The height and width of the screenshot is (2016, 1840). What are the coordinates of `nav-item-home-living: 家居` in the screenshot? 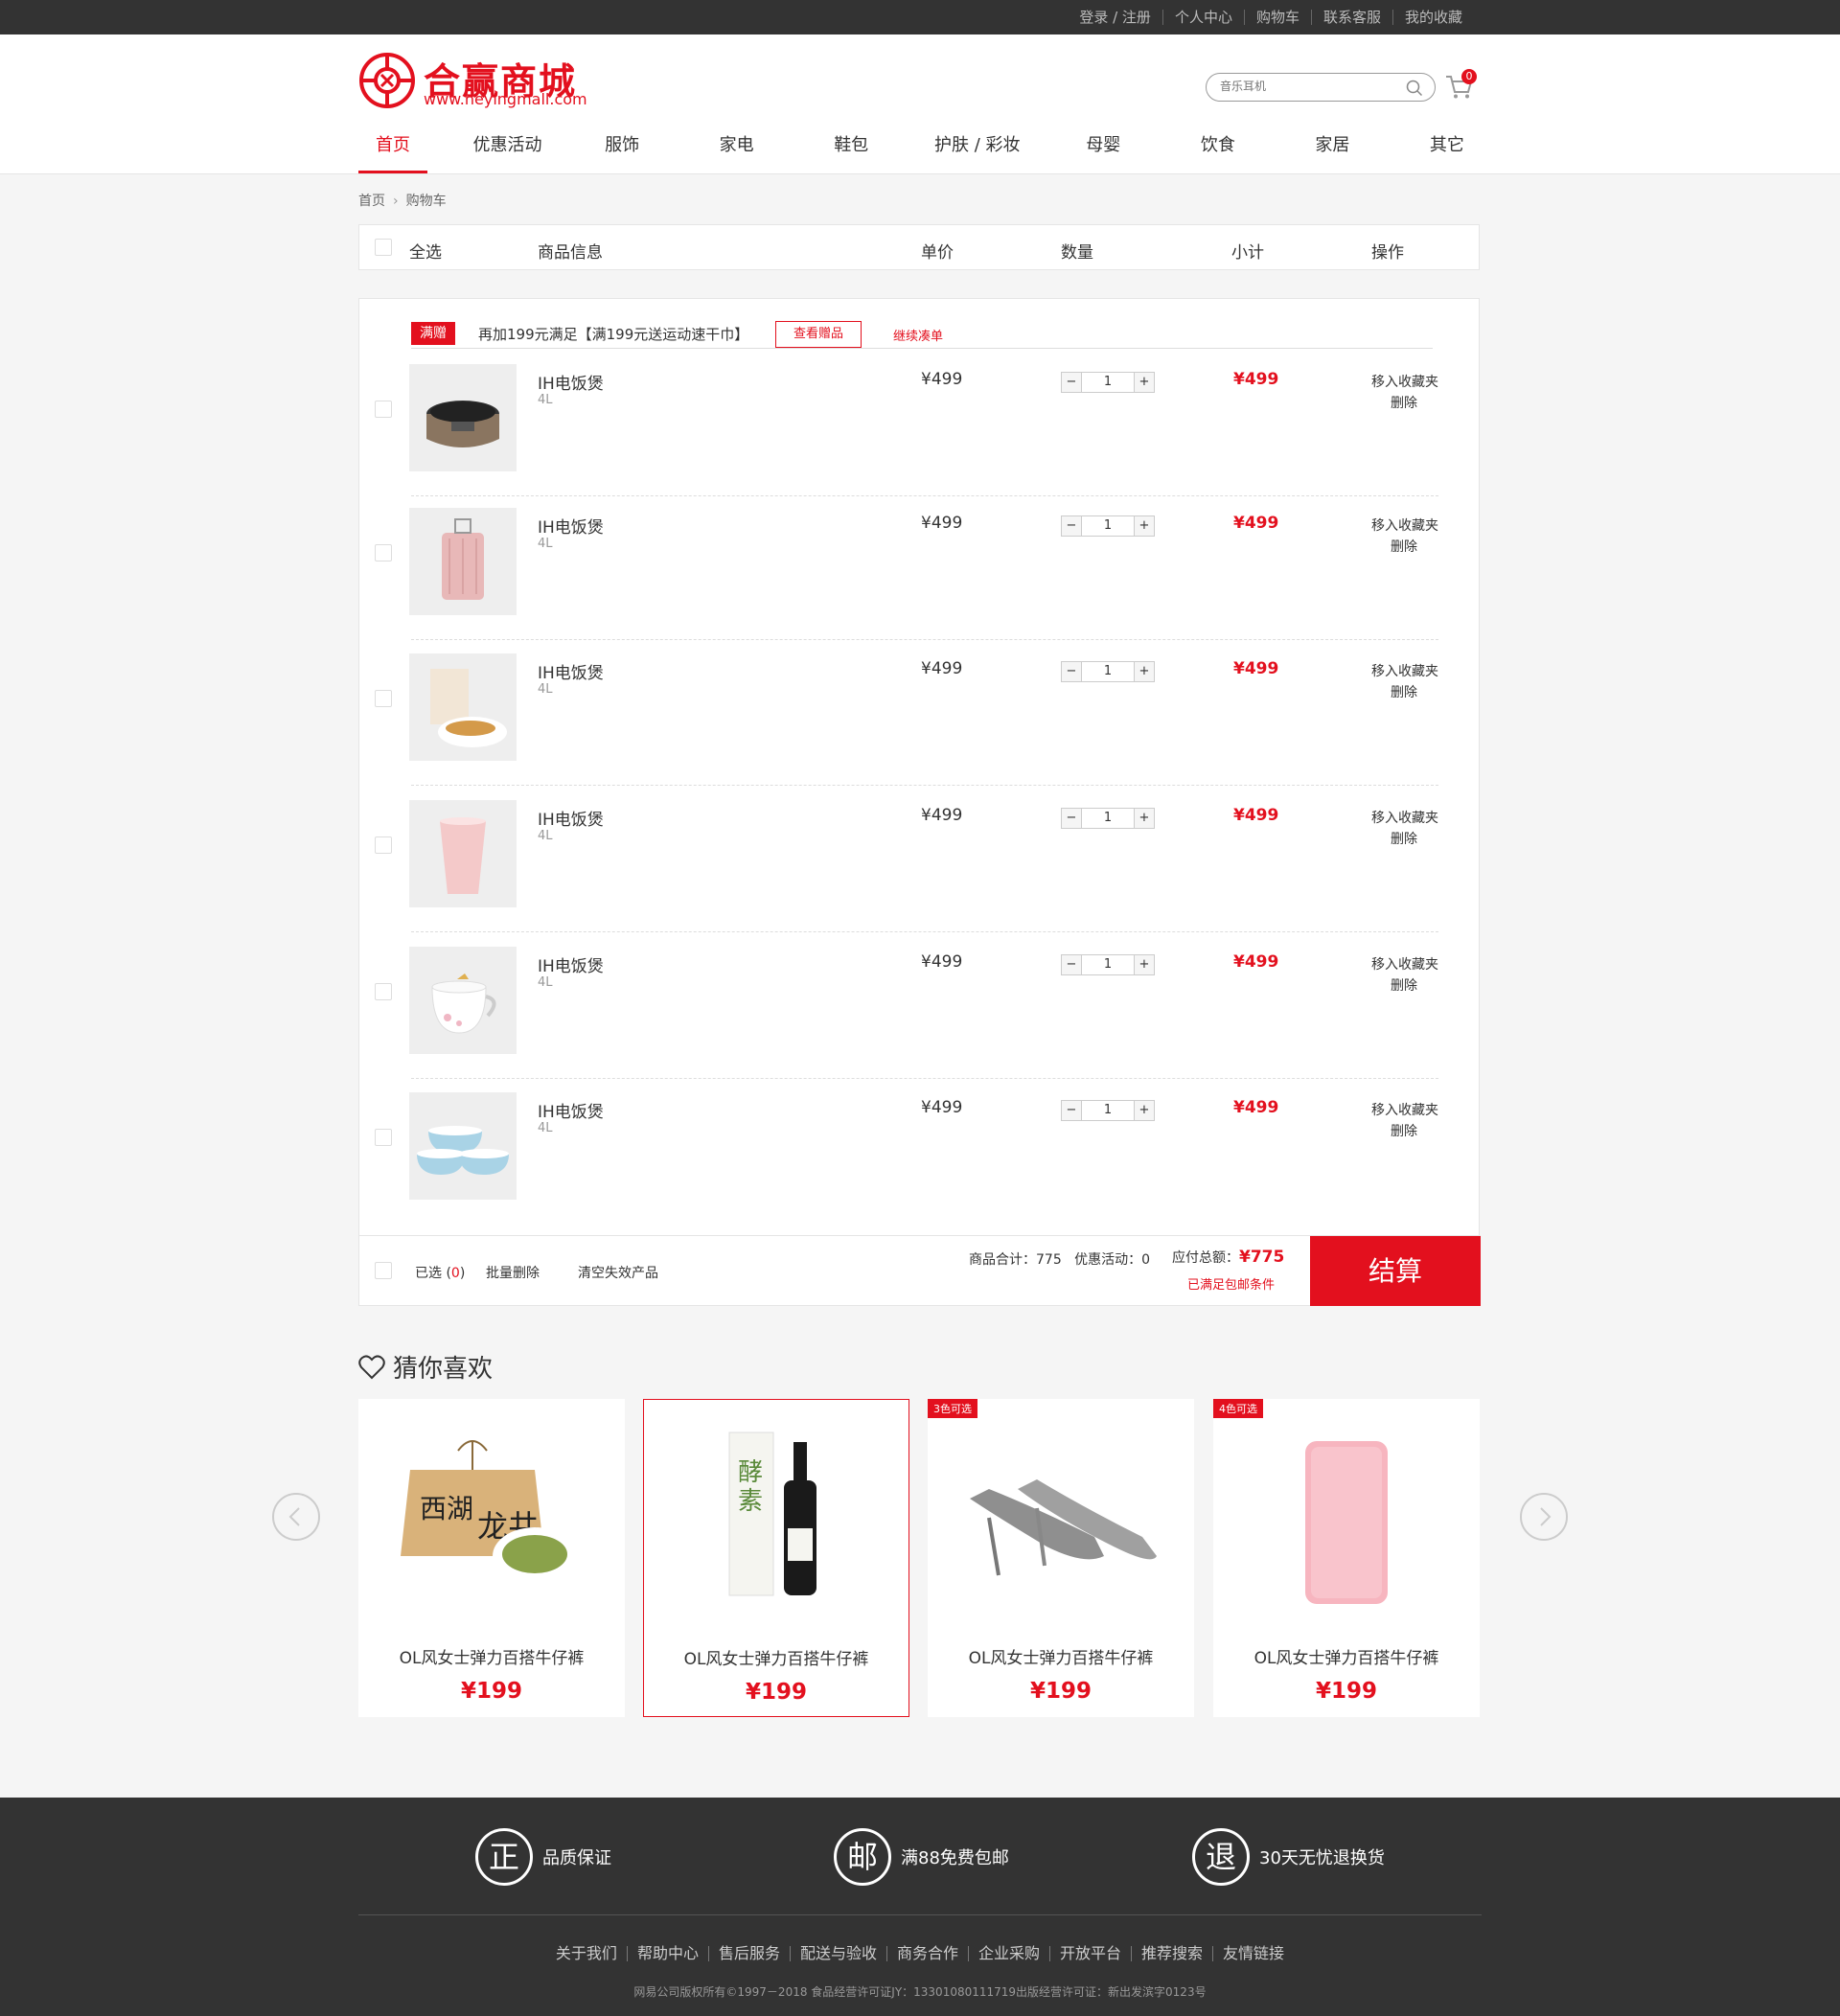 It's located at (1332, 152).